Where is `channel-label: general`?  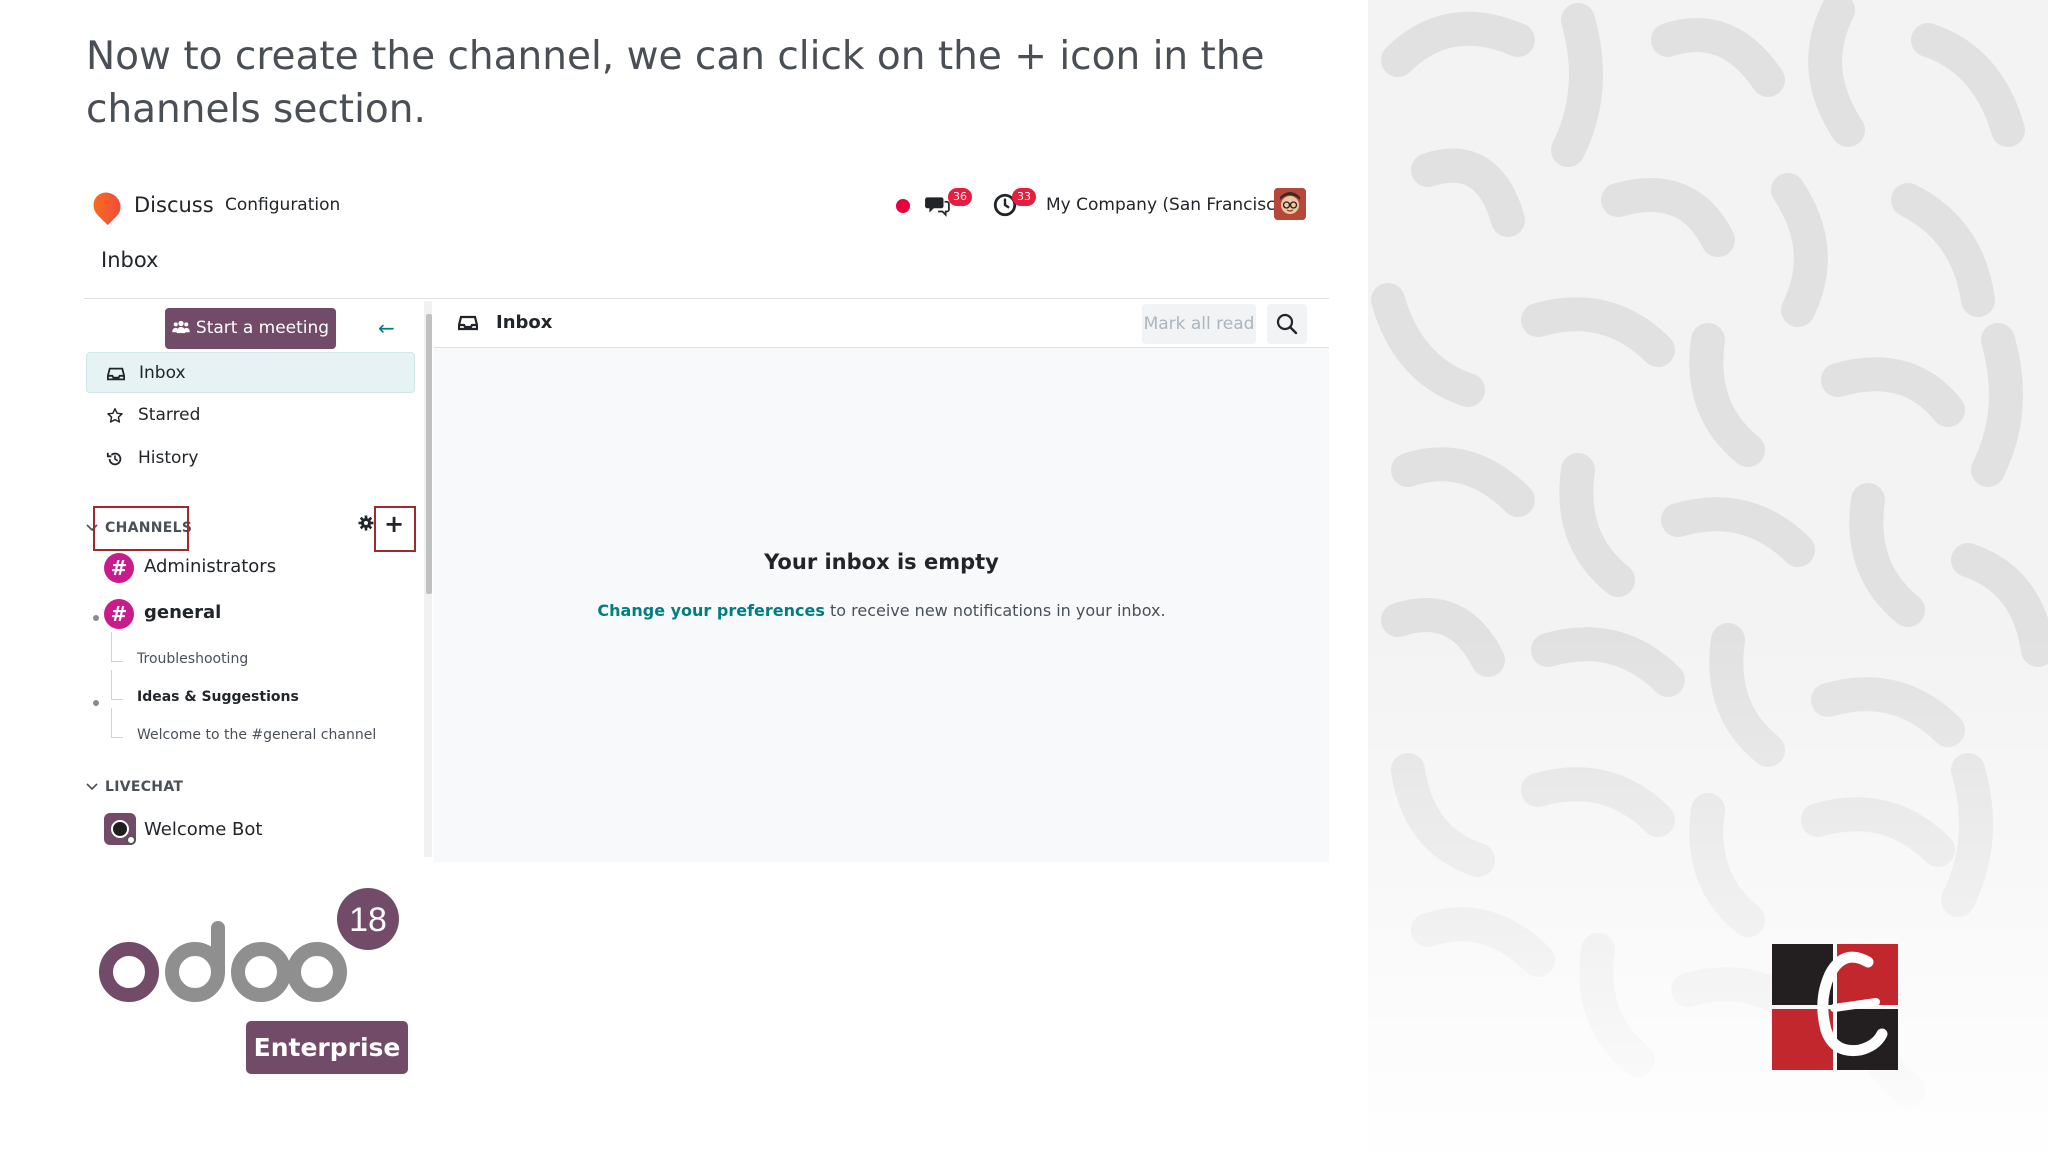
channel-label: general is located at coordinates (183, 612).